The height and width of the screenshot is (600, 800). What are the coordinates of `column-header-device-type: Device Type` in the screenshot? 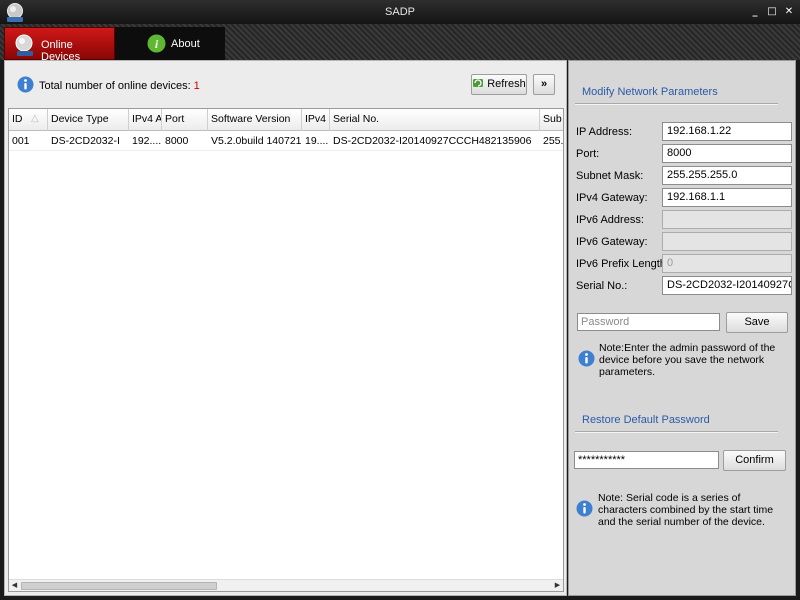 It's located at (88, 120).